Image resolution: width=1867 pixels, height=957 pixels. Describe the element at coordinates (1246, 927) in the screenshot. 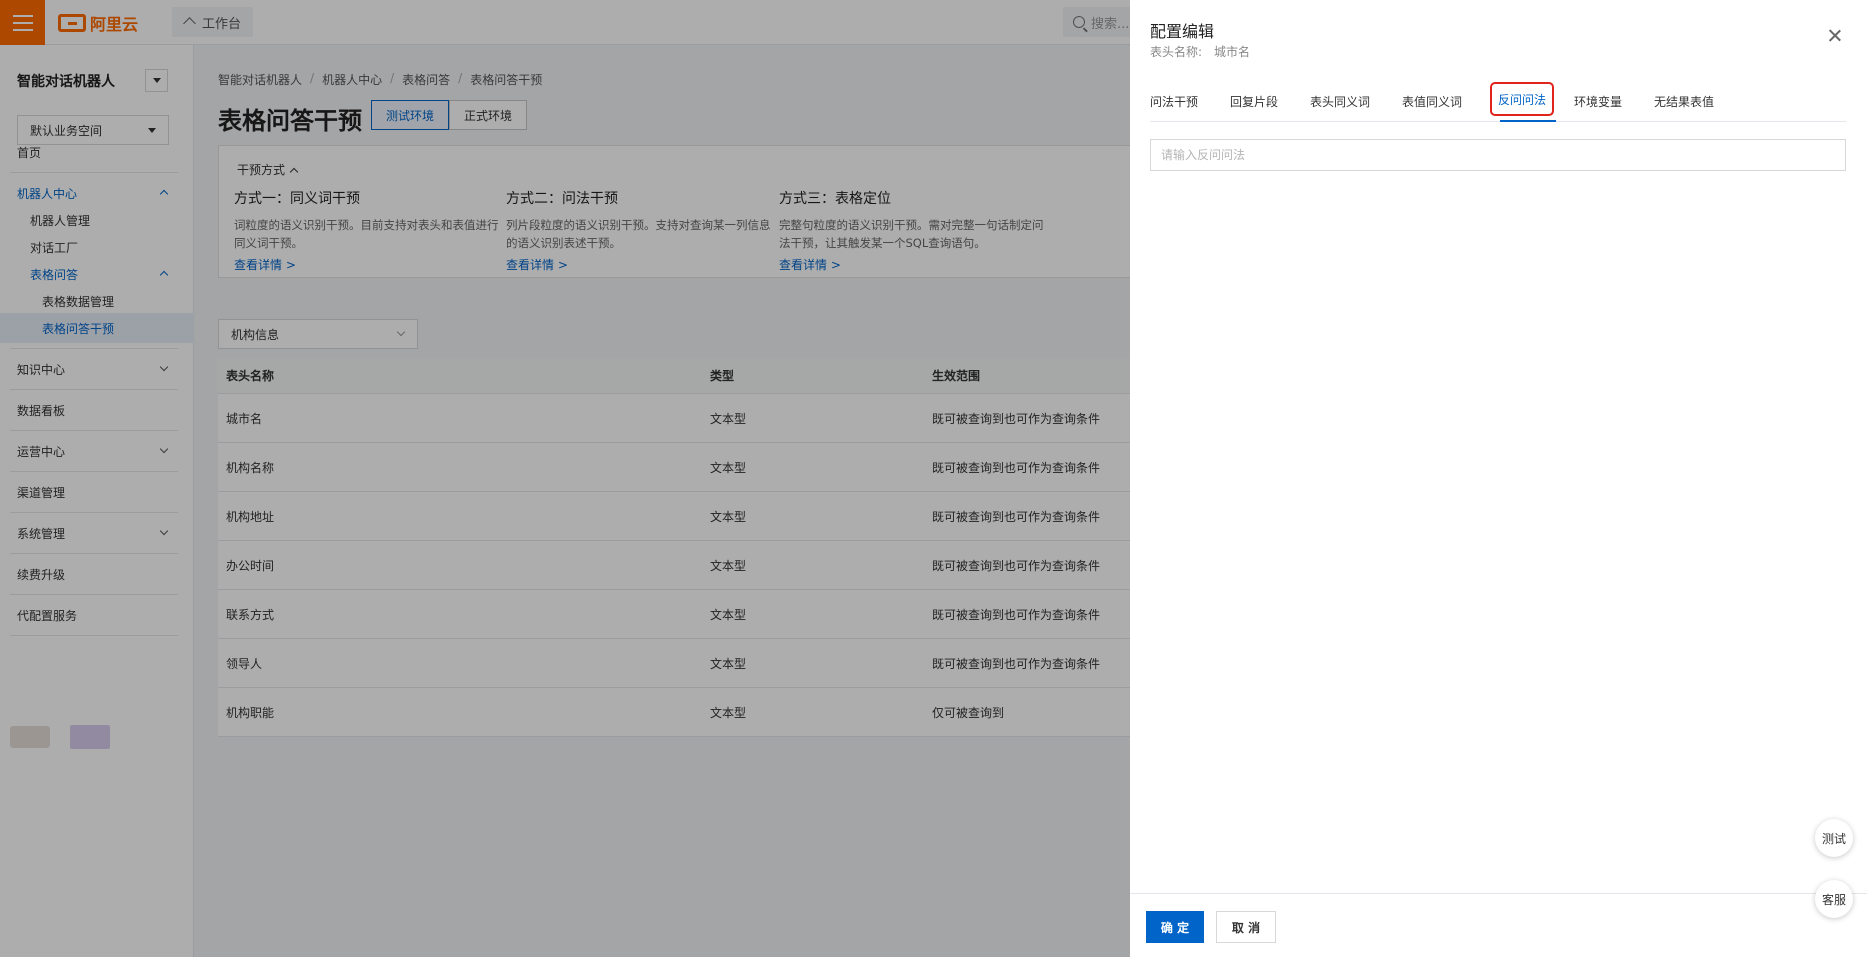

I see `cancel-button: 取 消` at that location.